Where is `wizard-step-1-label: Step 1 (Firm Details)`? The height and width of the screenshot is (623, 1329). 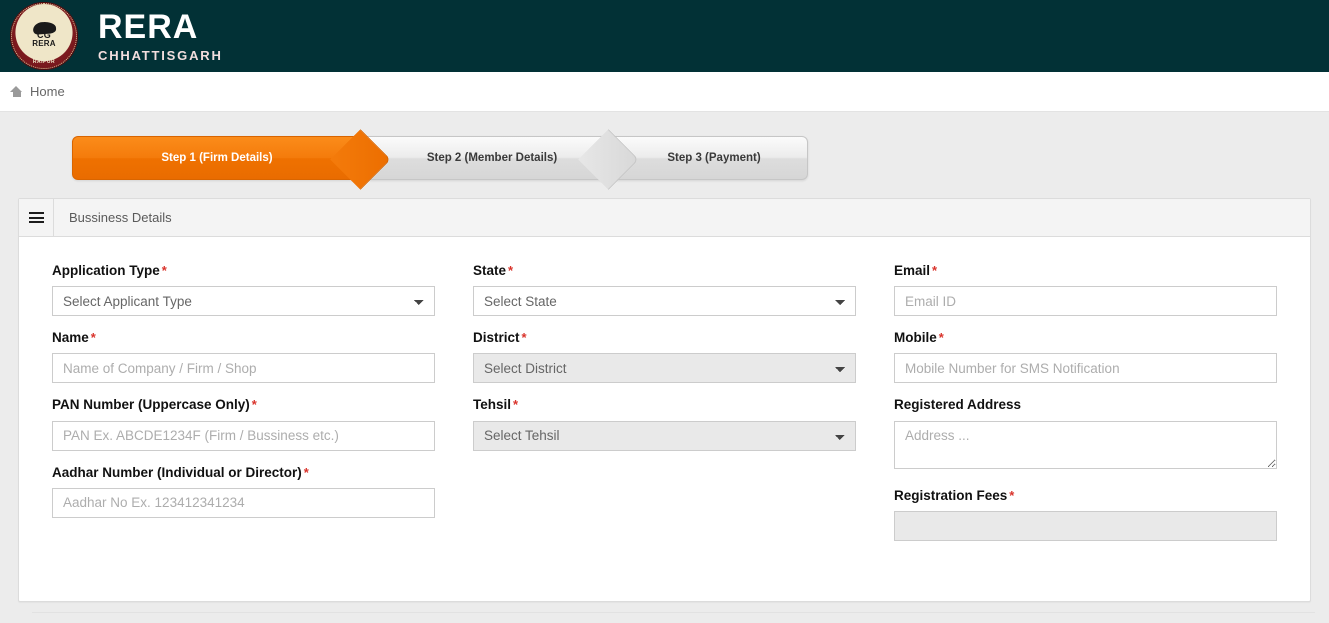 wizard-step-1-label: Step 1 (Firm Details) is located at coordinates (217, 158).